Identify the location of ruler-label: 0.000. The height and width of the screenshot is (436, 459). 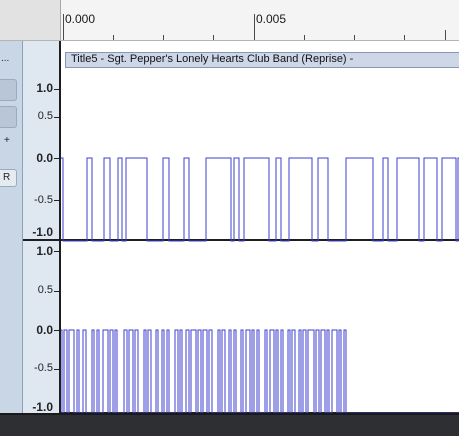
(80, 19).